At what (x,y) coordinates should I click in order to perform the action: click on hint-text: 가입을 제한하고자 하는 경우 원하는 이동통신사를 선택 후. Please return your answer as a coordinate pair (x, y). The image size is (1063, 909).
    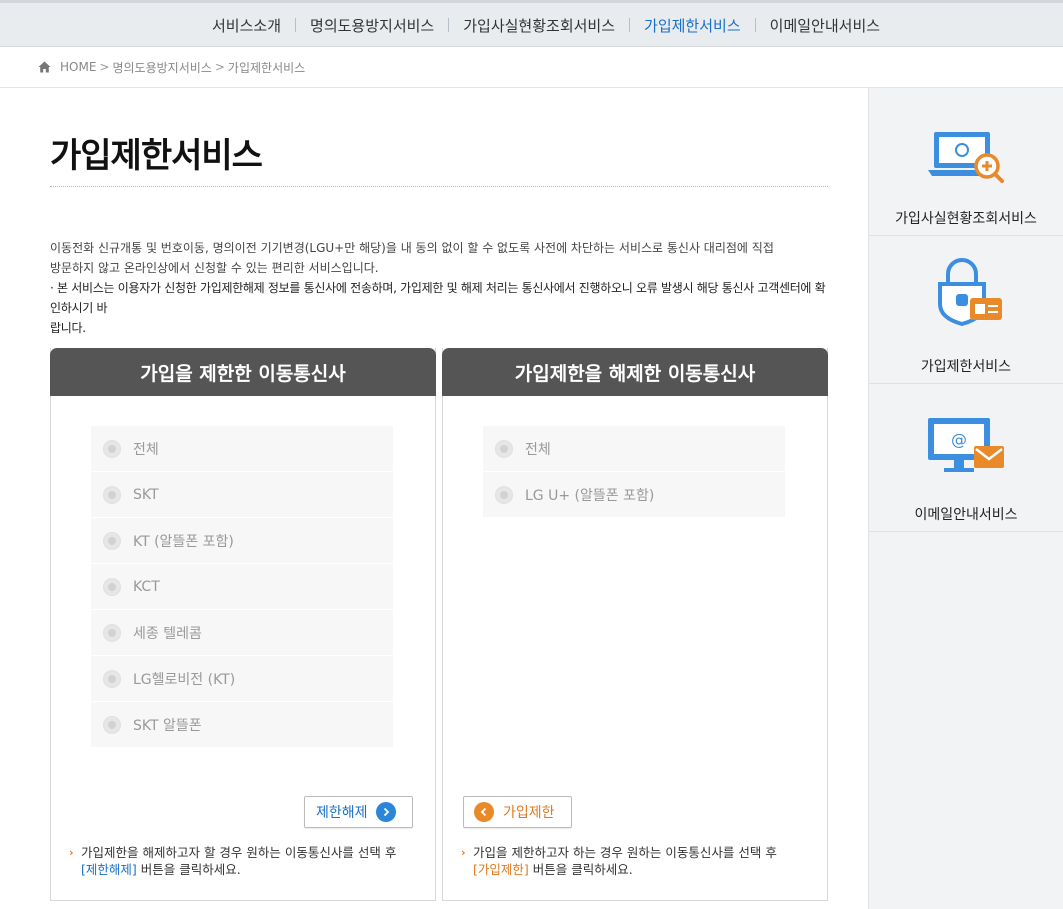
    Looking at the image, I should click on (625, 852).